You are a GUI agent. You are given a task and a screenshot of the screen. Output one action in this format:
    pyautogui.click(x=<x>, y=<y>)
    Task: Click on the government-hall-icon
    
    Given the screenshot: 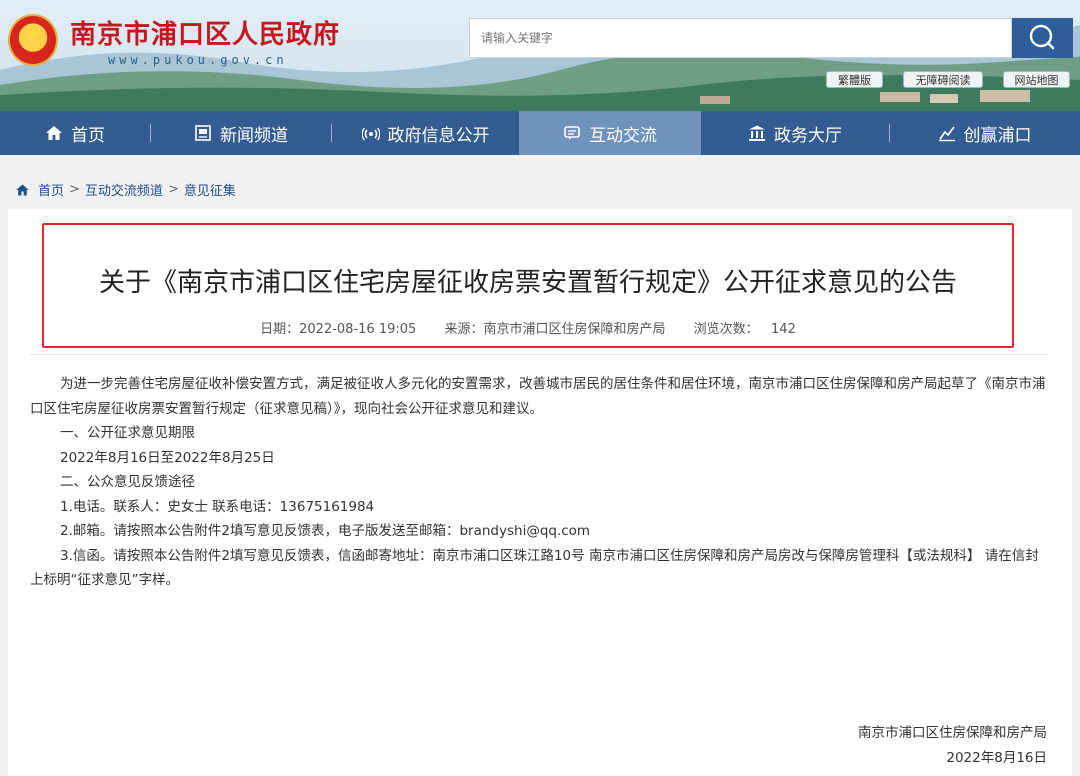 What is the action you would take?
    pyautogui.click(x=757, y=133)
    